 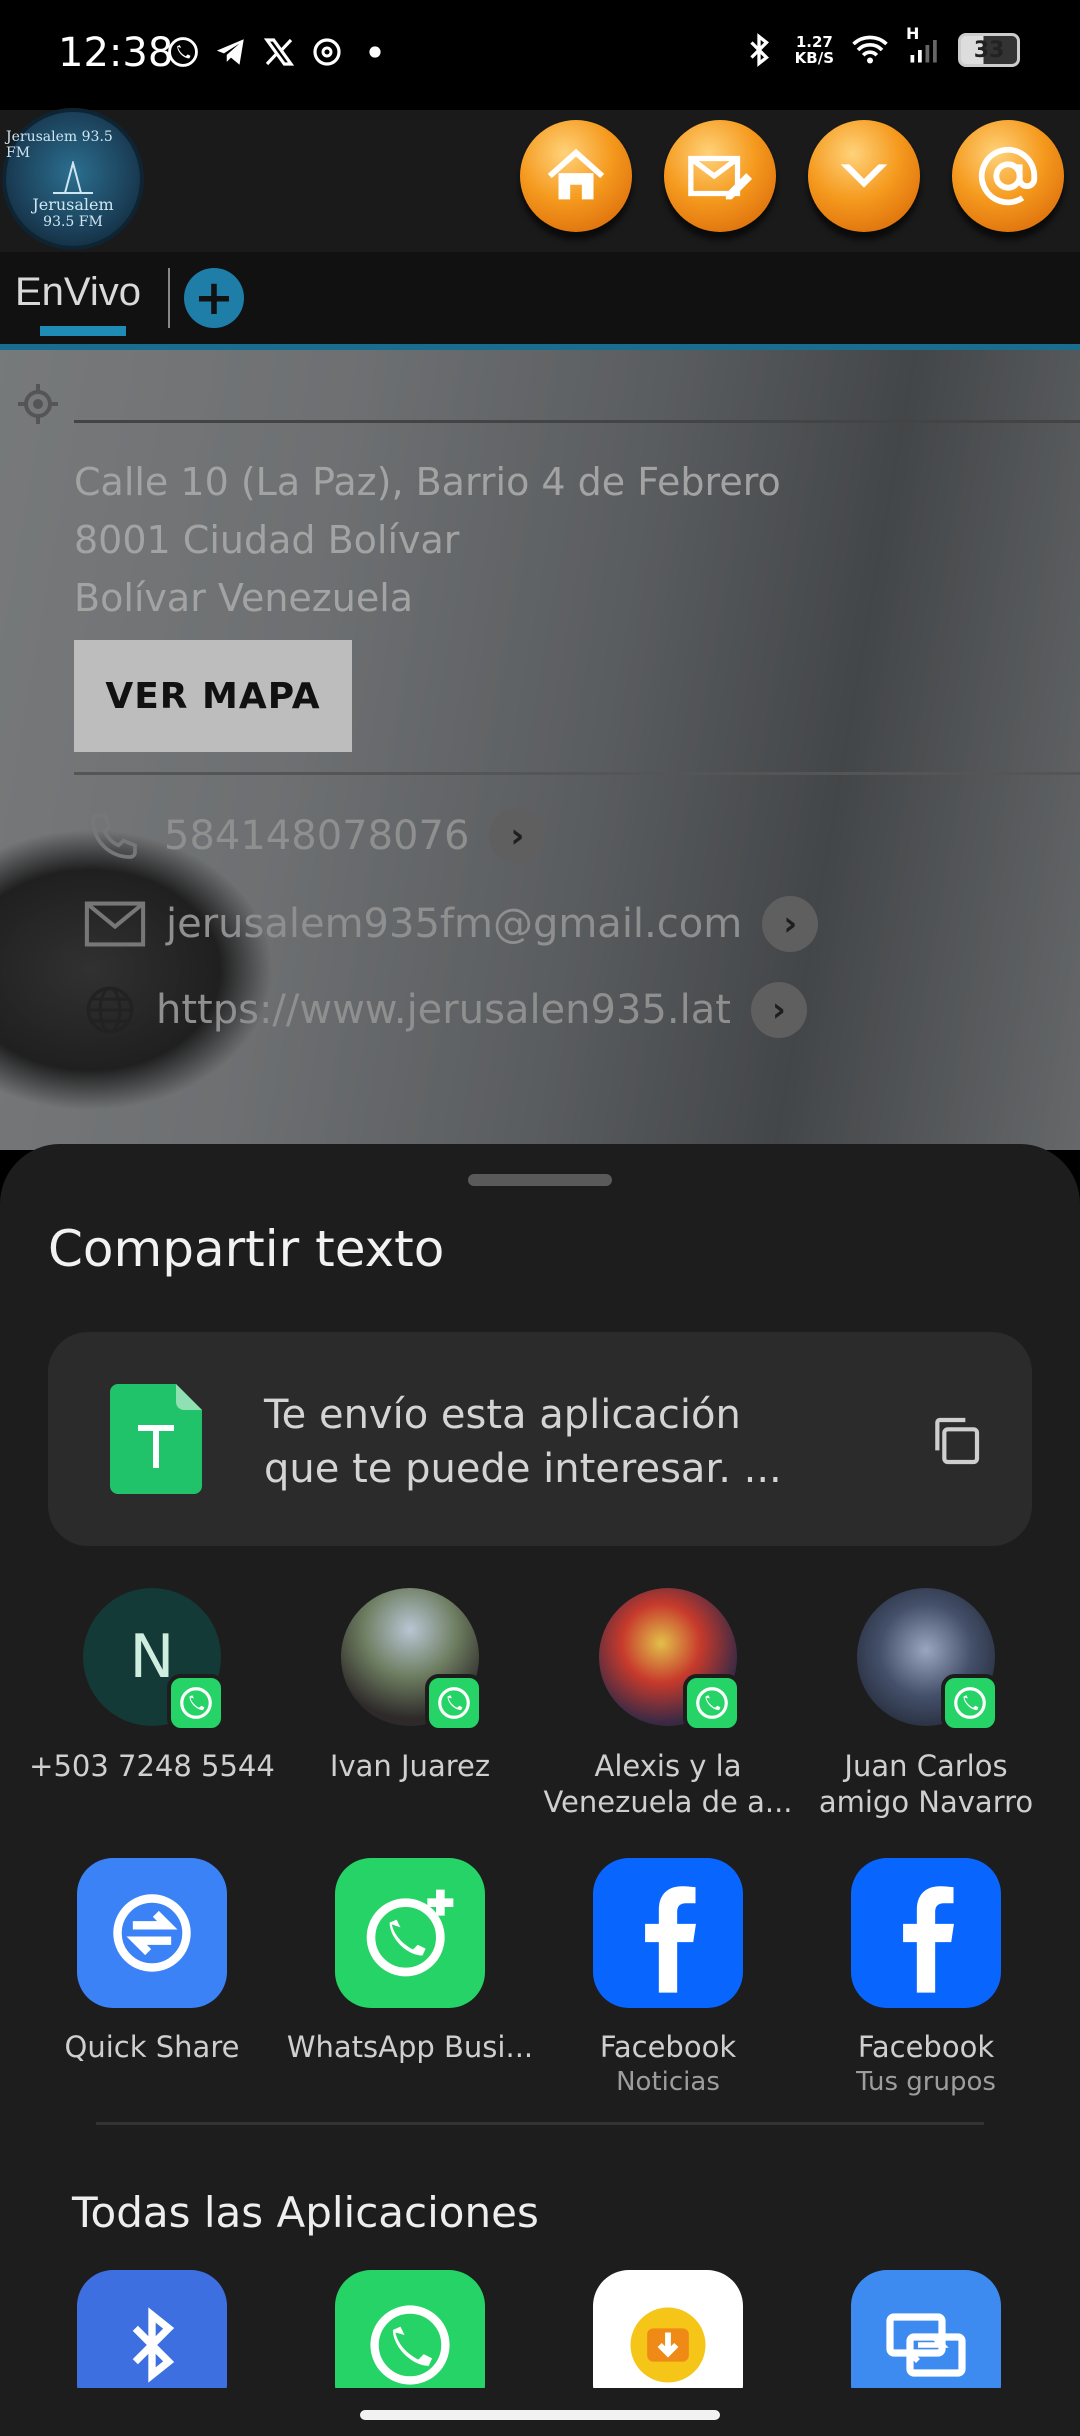 What do you see at coordinates (116, 53) in the screenshot?
I see `status-time: 12:38` at bounding box center [116, 53].